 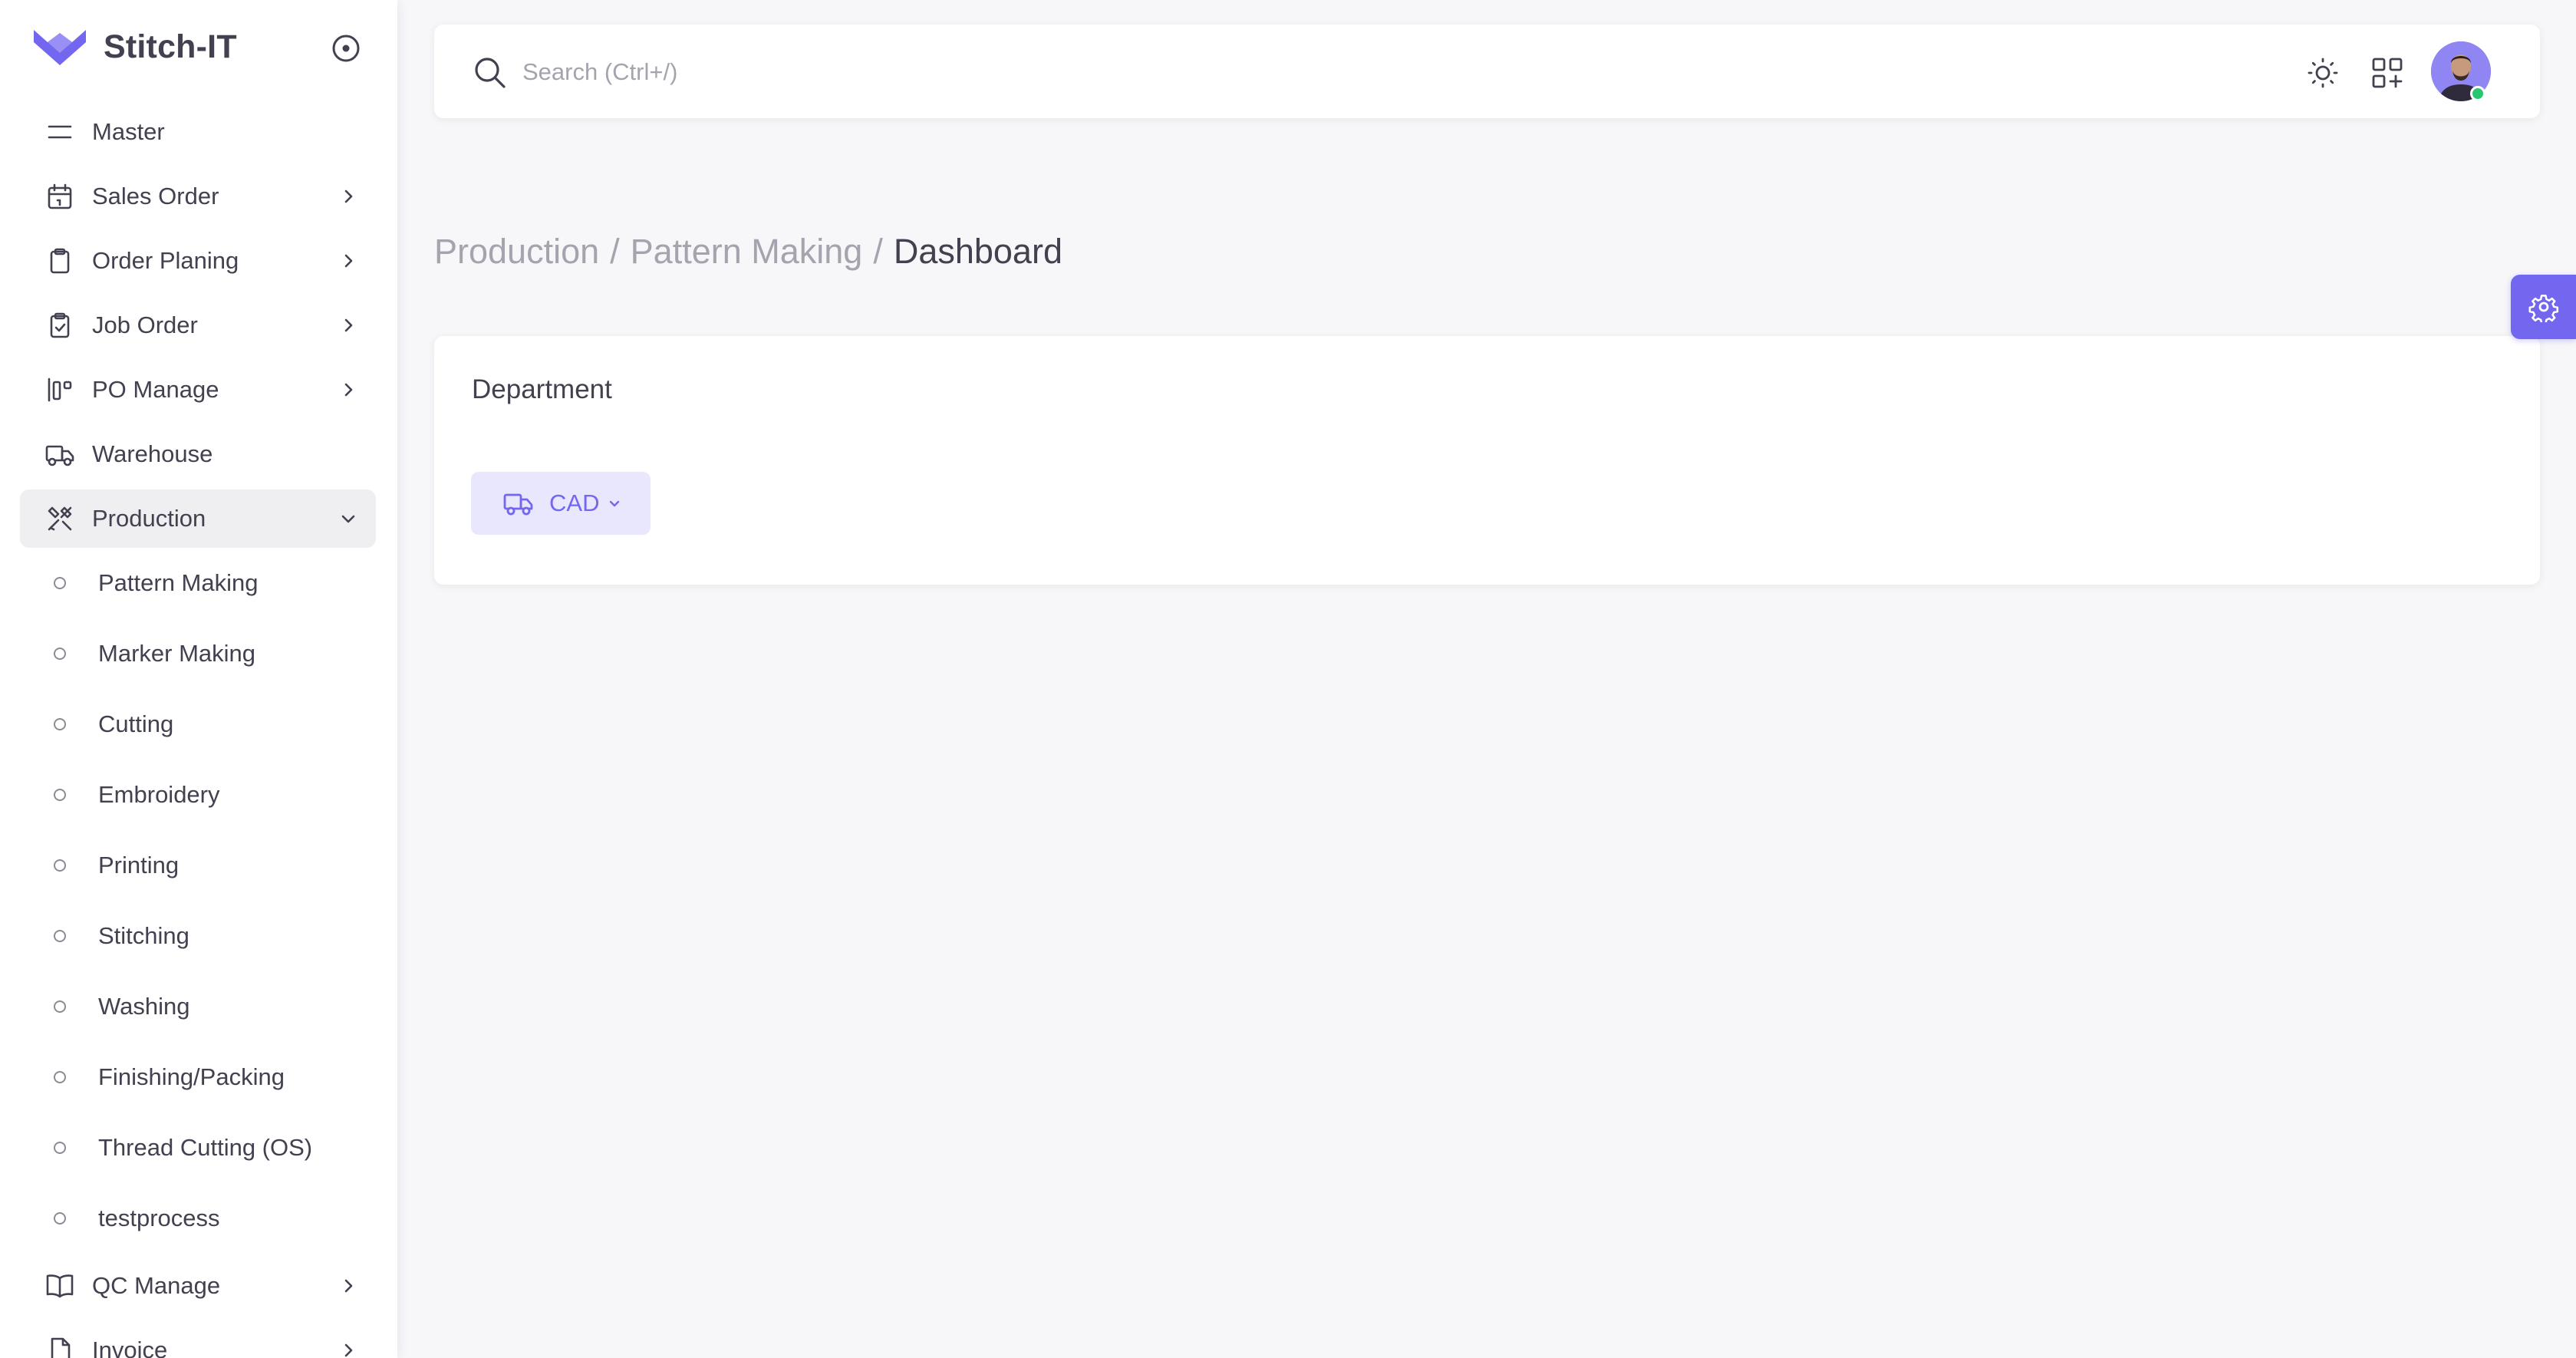 What do you see at coordinates (159, 1218) in the screenshot?
I see `submenu-item-label: testprocess` at bounding box center [159, 1218].